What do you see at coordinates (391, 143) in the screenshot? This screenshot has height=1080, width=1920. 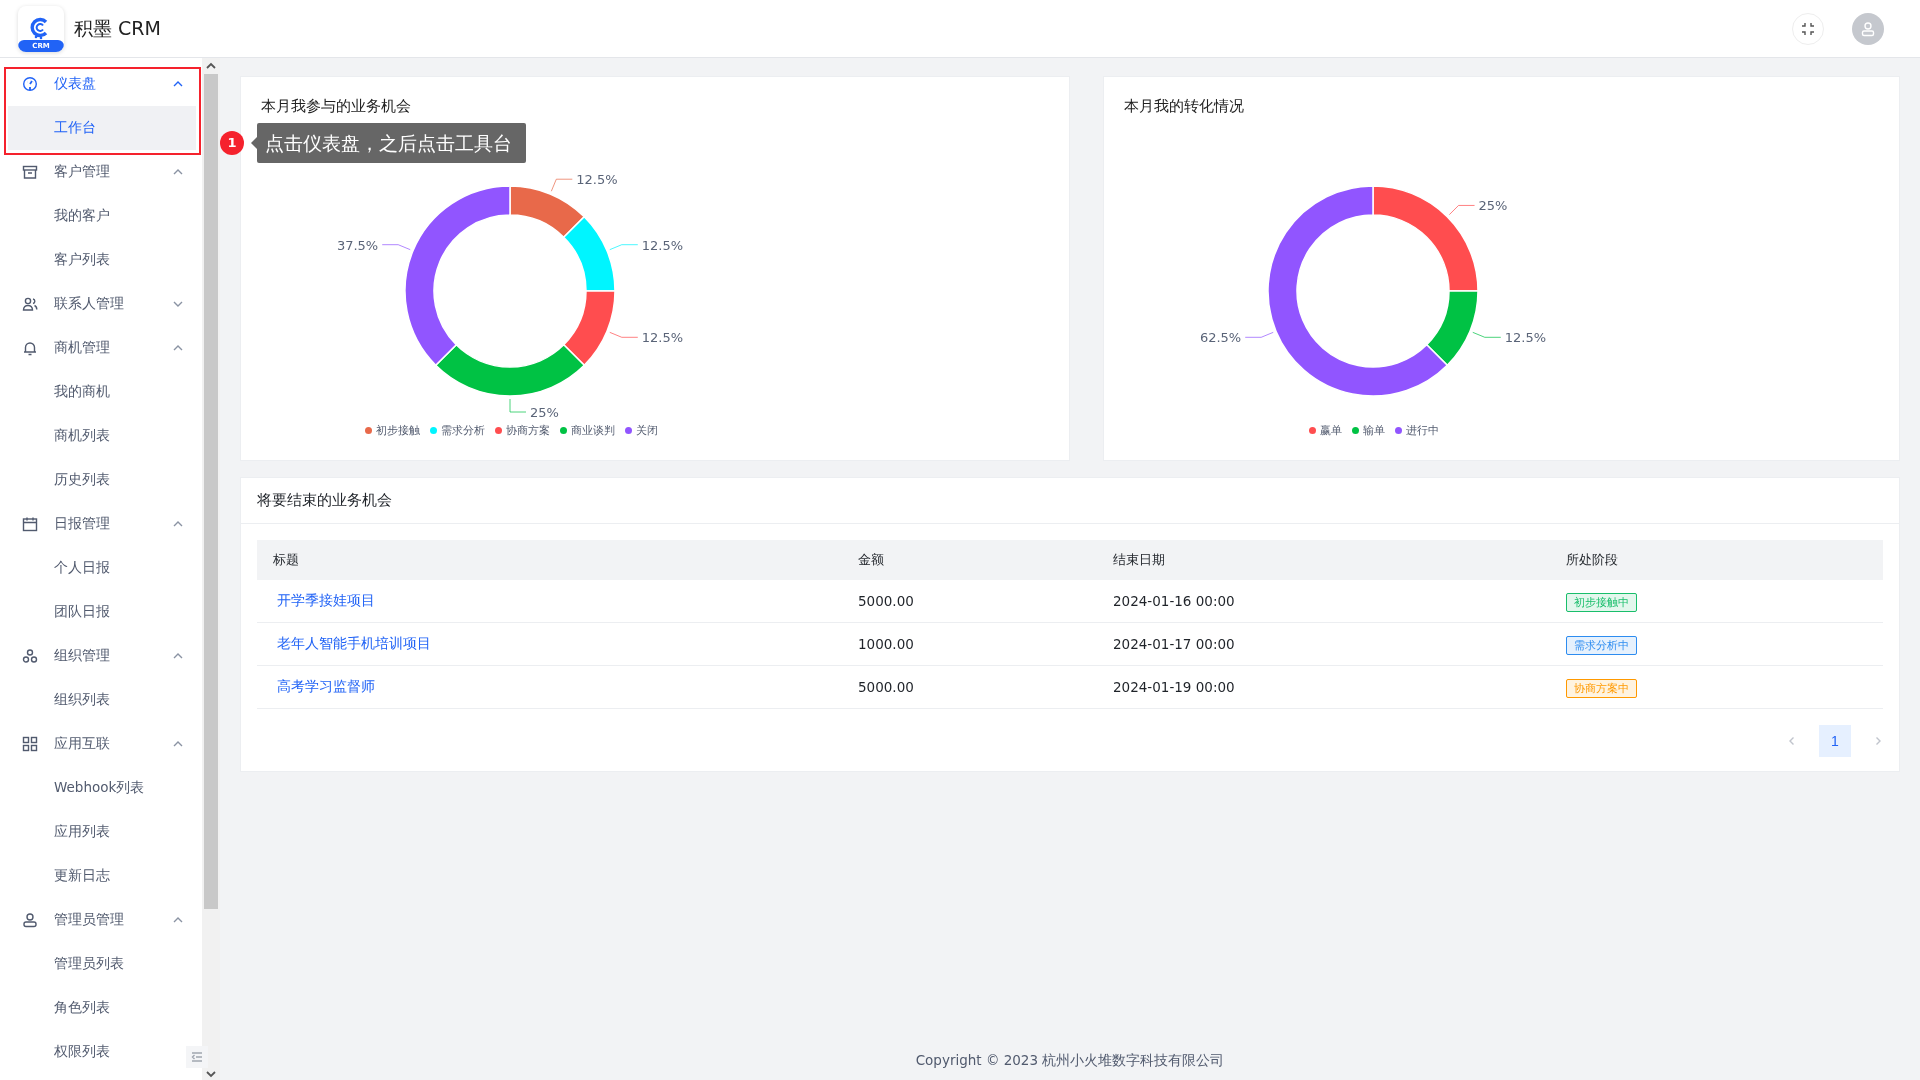 I see `guide-tooltip: 点击仪表盘，之后点击工具台` at bounding box center [391, 143].